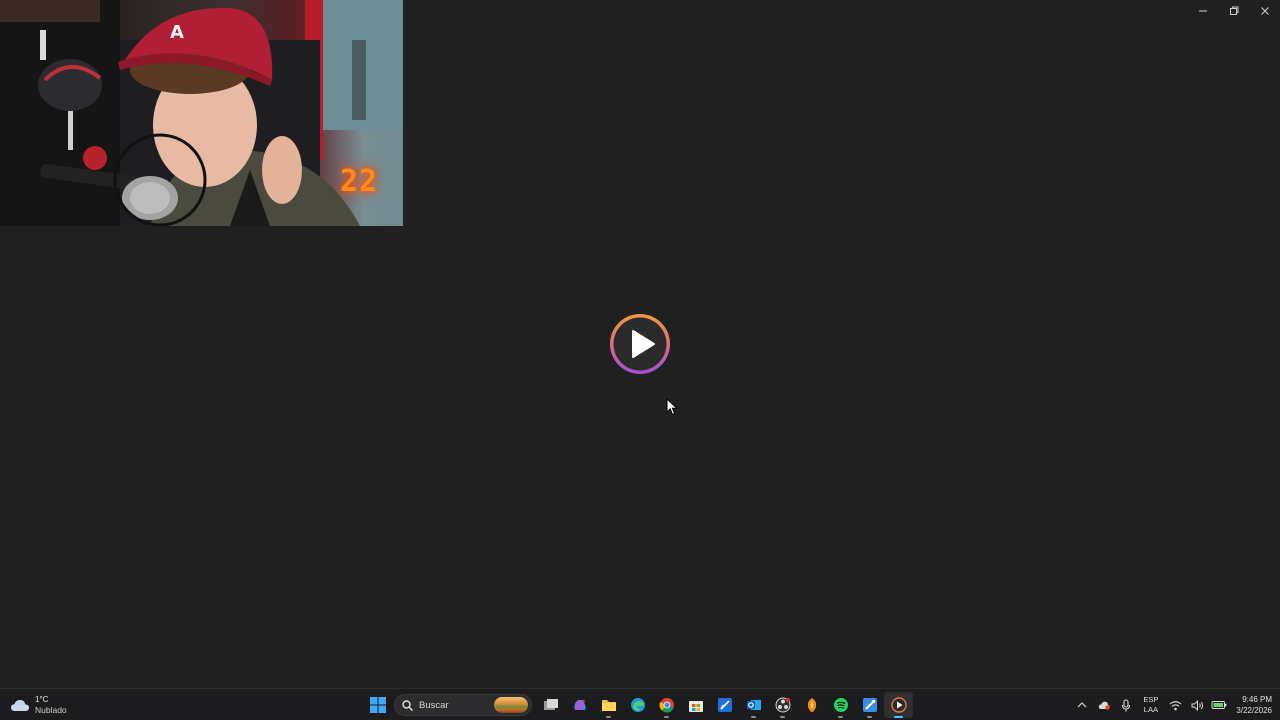 This screenshot has width=1280, height=720. I want to click on outlook-icon, so click(753, 705).